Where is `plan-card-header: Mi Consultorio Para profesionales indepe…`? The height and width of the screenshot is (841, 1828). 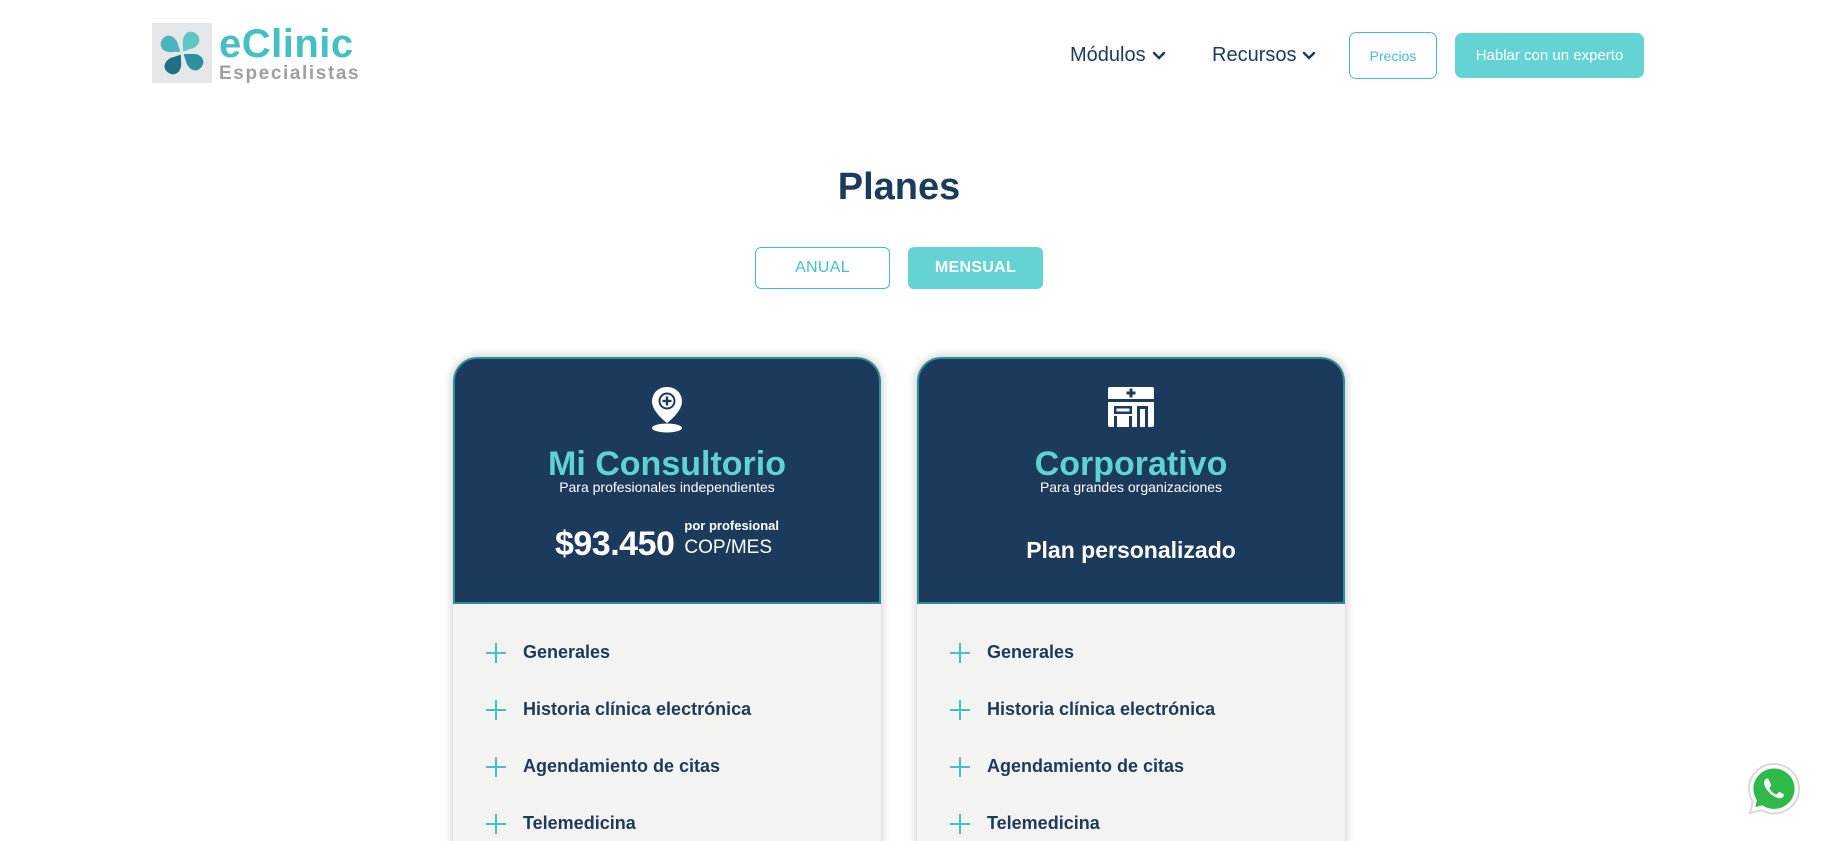
plan-card-header: Mi Consultorio Para profesionales indepe… is located at coordinates (667, 480).